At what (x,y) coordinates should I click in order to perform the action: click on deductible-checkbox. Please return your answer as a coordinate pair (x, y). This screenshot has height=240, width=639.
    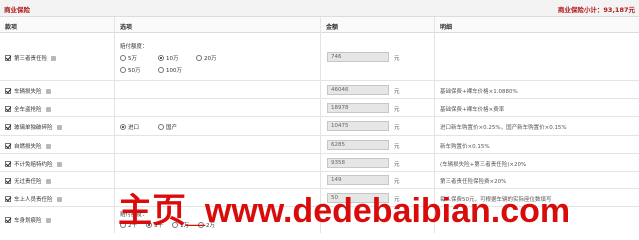
    Looking at the image, I should click on (8, 164).